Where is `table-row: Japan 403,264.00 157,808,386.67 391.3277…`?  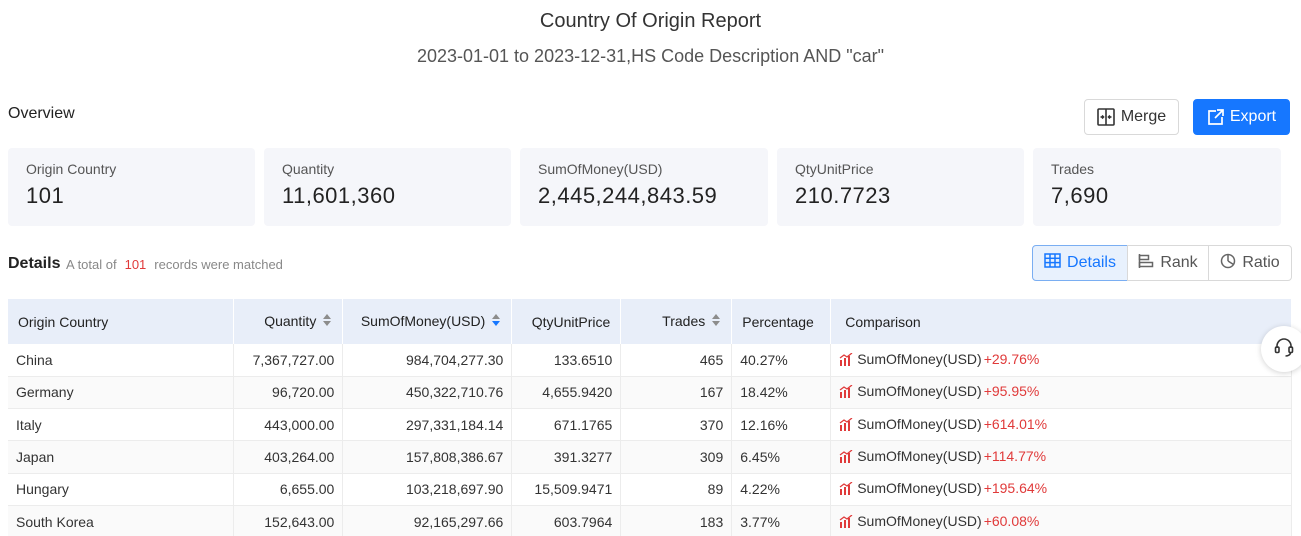
table-row: Japan 403,264.00 157,808,386.67 391.3277… is located at coordinates (650, 457).